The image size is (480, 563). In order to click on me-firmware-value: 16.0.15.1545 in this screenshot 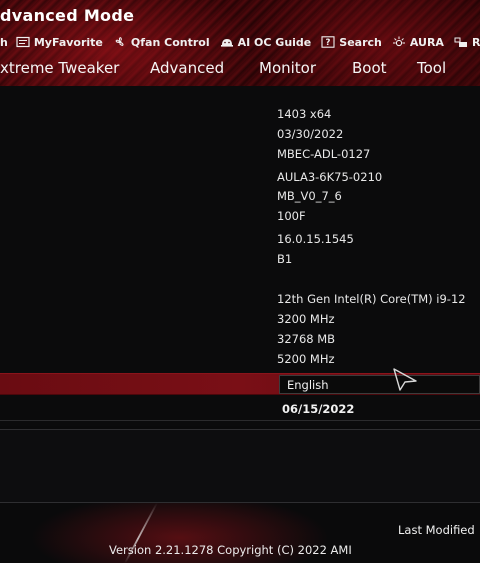, I will do `click(315, 239)`.